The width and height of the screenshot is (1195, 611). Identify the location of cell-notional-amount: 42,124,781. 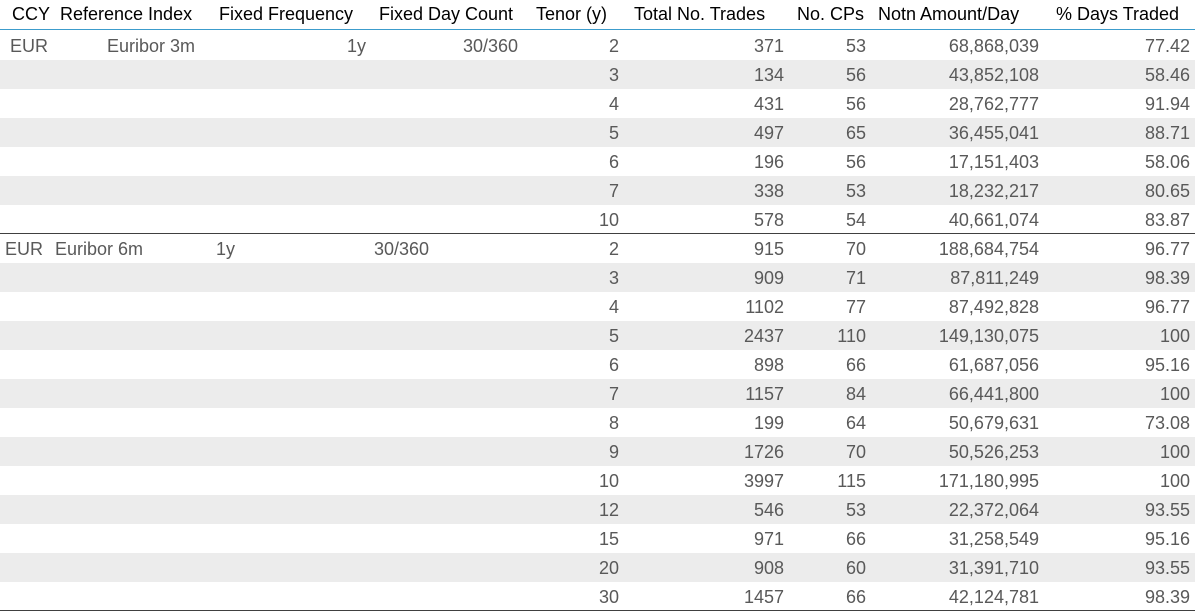
(993, 597).